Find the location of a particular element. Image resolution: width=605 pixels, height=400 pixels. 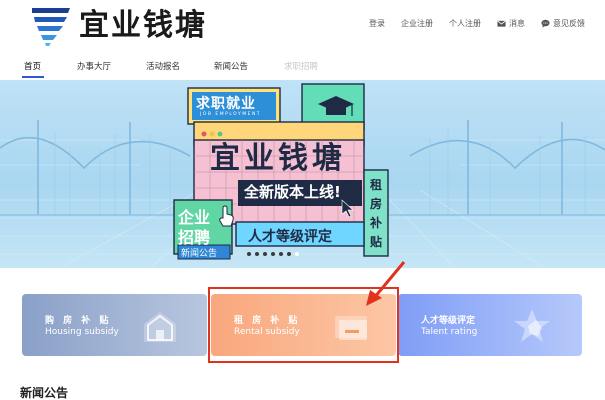

house-icon is located at coordinates (160, 327).